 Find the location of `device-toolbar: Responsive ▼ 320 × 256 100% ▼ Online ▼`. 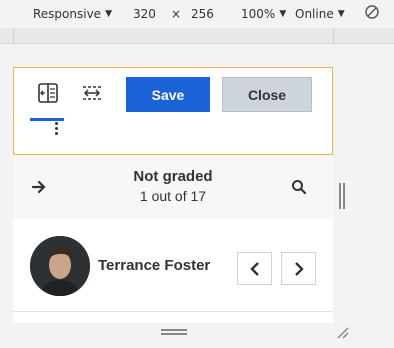

device-toolbar: Responsive ▼ 320 × 256 100% ▼ Online ▼ is located at coordinates (197, 14).